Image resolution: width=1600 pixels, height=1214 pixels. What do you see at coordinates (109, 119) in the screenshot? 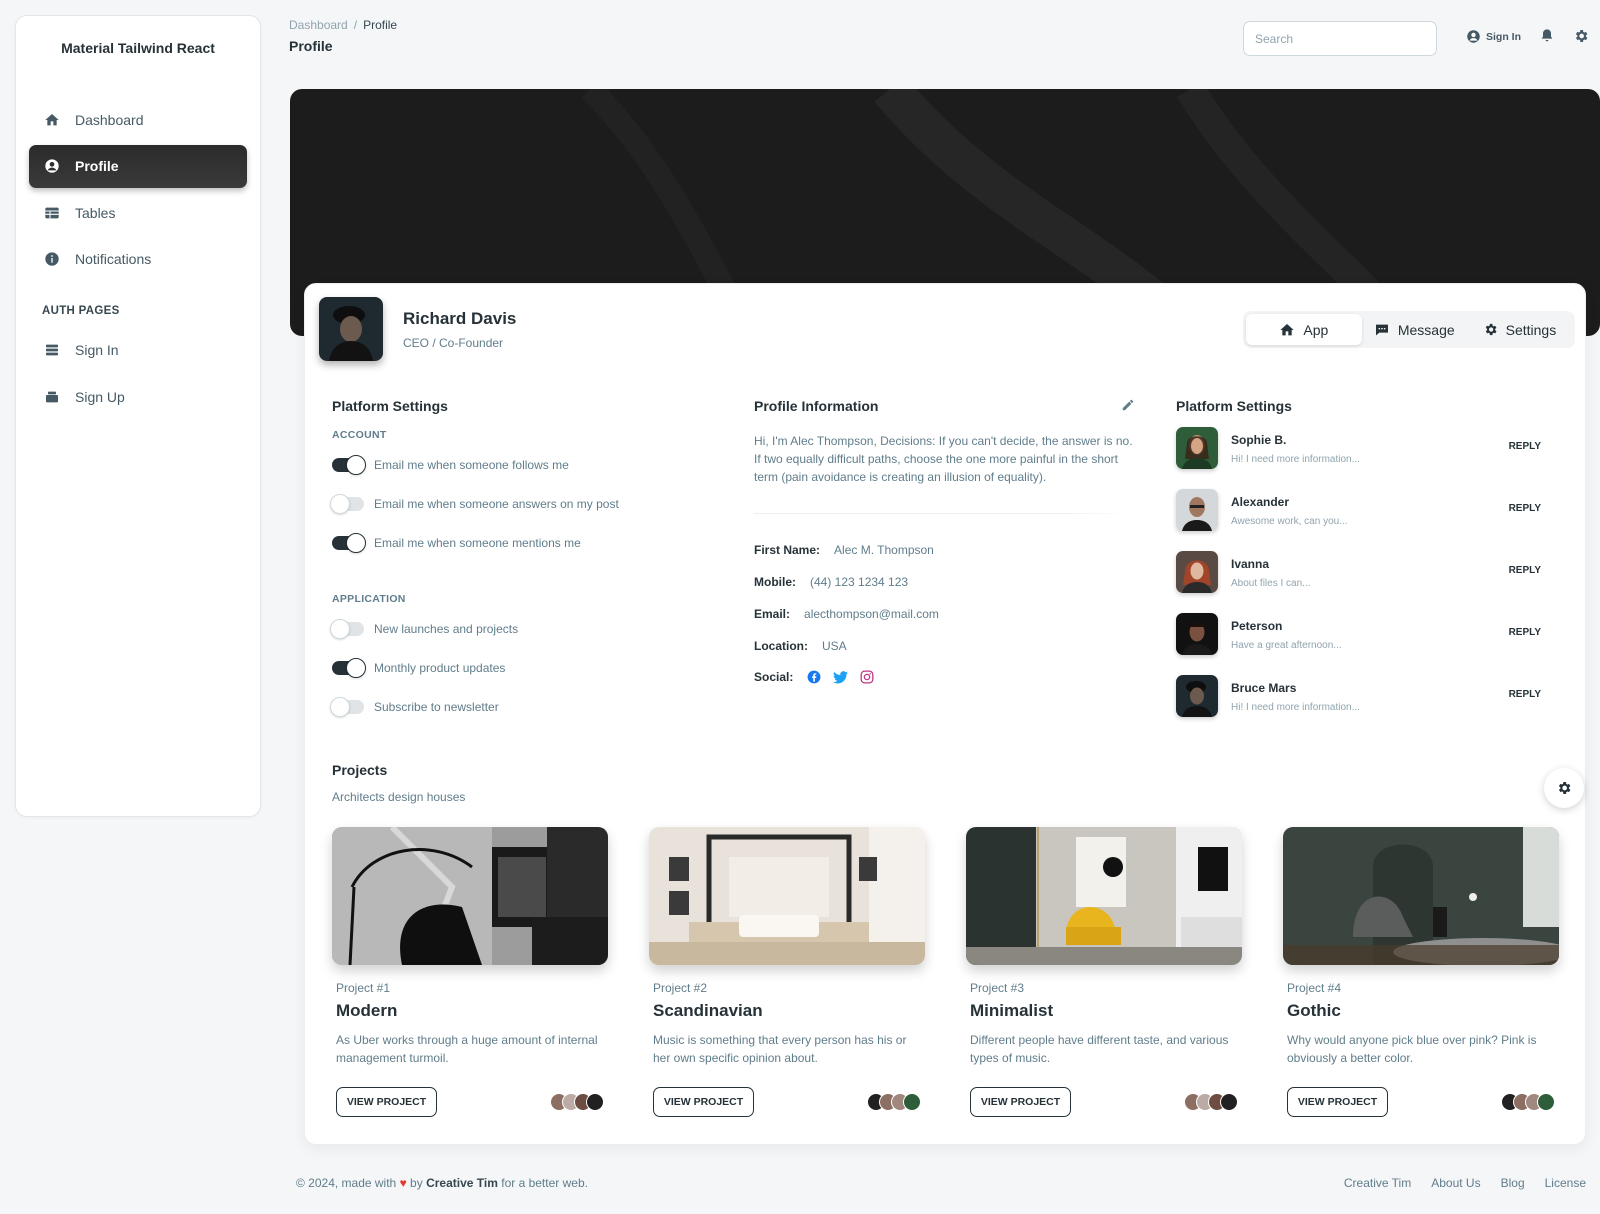
I see `sidebar-item-label: Dashboard` at bounding box center [109, 119].